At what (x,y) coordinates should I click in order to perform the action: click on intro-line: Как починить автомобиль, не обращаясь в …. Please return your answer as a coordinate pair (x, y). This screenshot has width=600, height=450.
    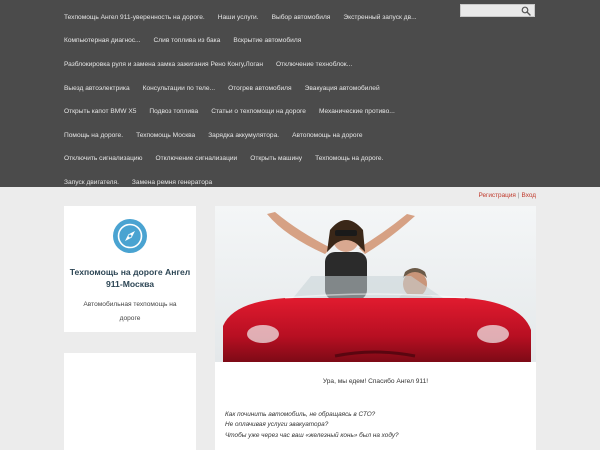
    Looking at the image, I should click on (300, 414).